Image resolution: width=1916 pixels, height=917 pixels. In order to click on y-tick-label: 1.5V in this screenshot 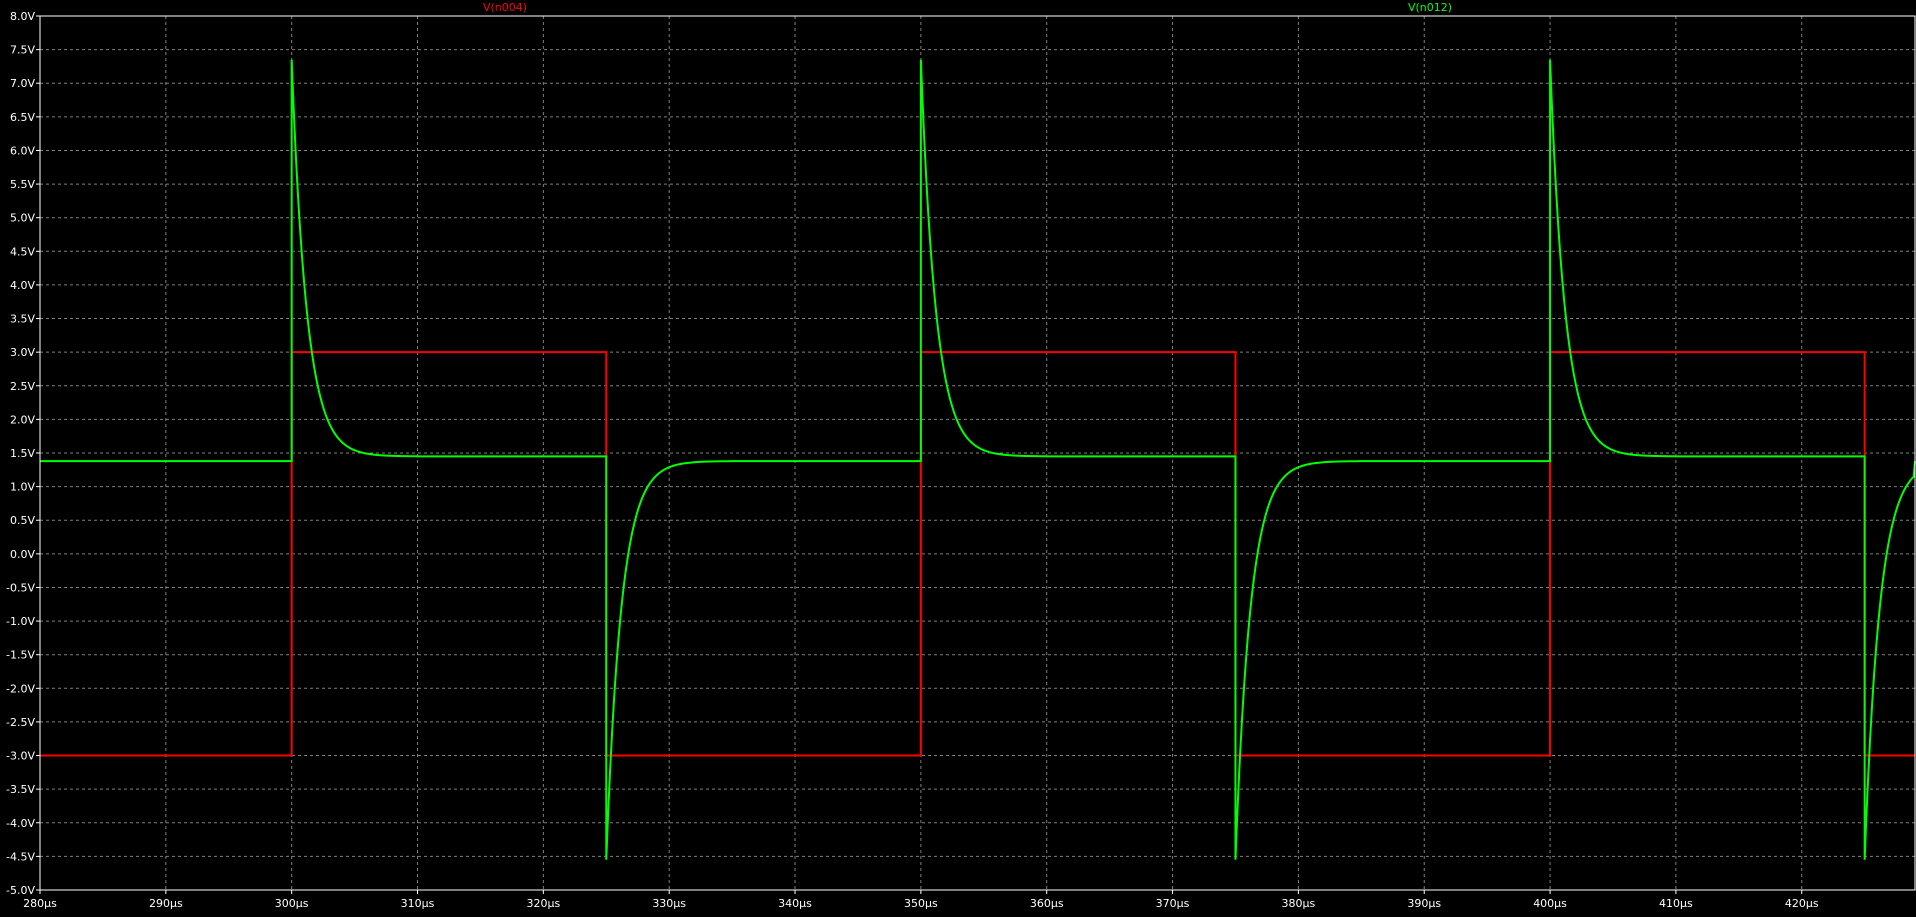, I will do `click(22, 453)`.